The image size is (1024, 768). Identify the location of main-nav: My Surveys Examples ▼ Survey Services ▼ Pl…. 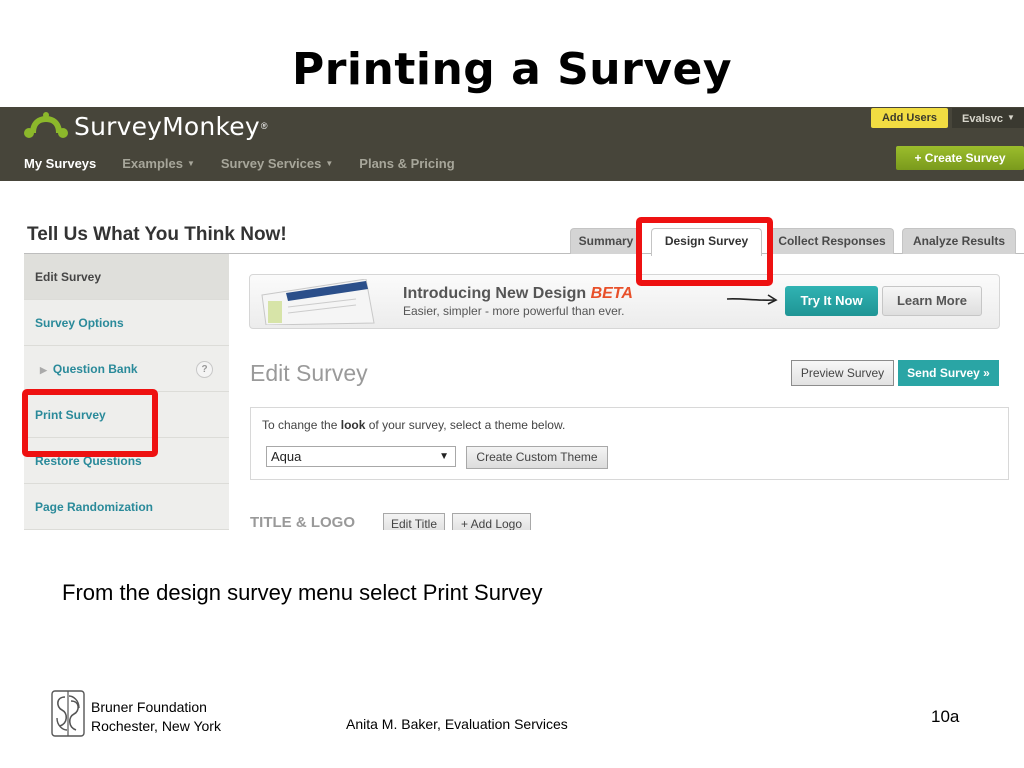
(252, 163).